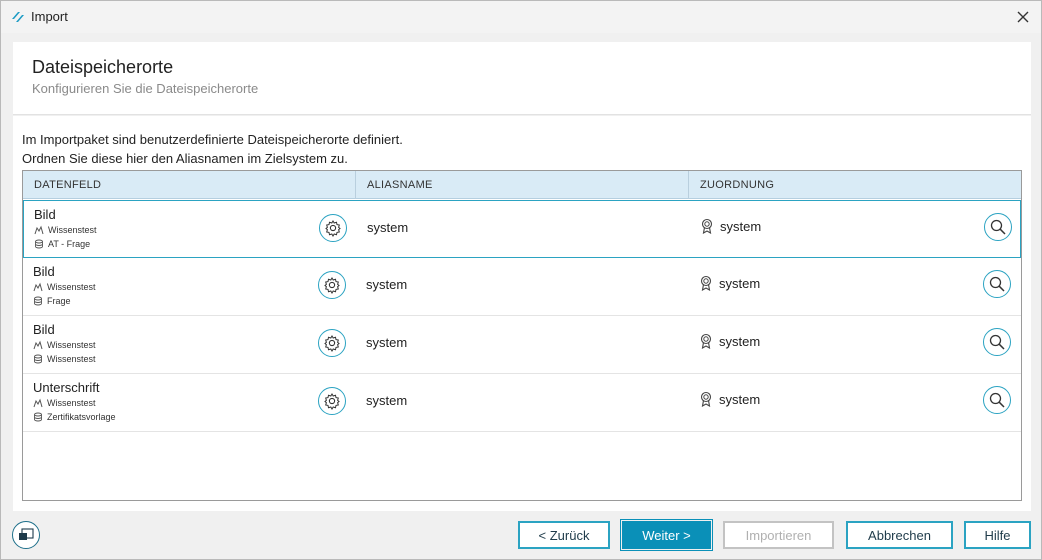 The image size is (1042, 560). What do you see at coordinates (564, 535) in the screenshot?
I see `back-button: < Zurück` at bounding box center [564, 535].